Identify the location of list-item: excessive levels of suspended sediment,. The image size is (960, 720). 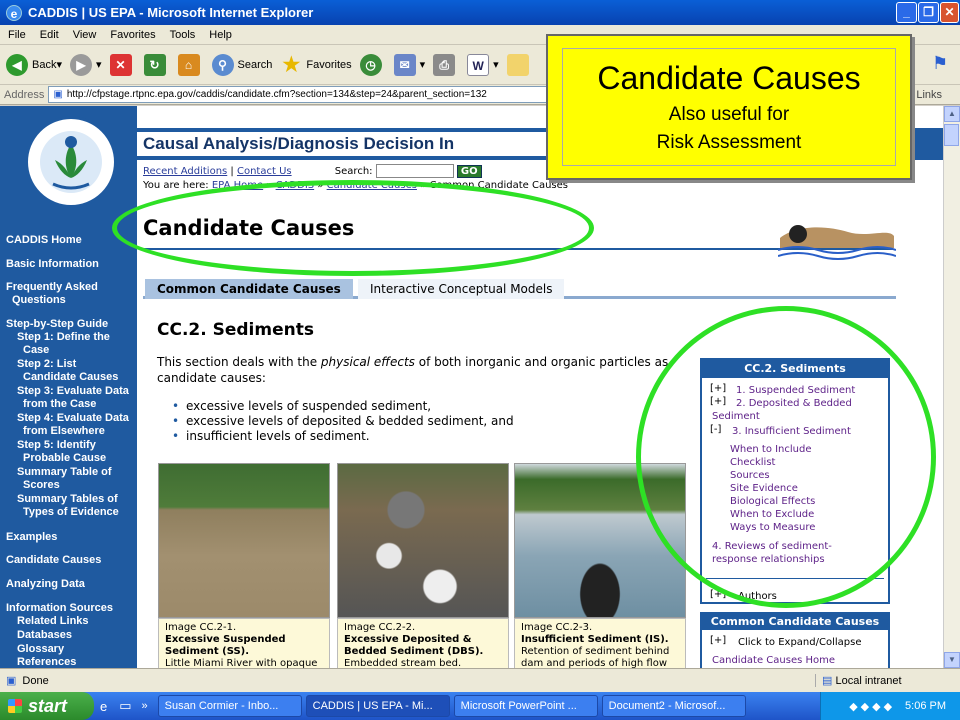
(343, 406).